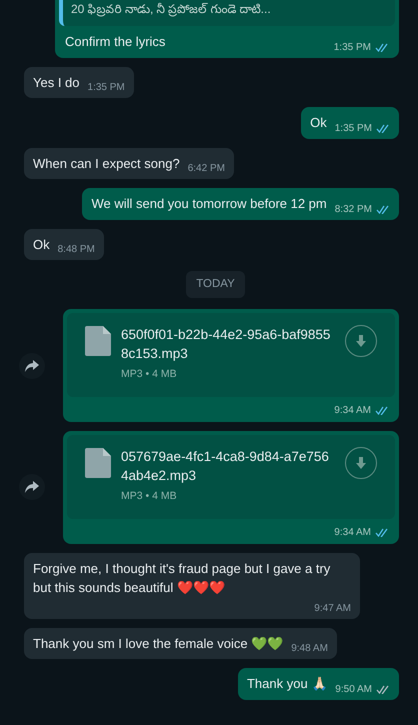 The width and height of the screenshot is (418, 725). I want to click on file-name: 650f0f01-b22b-44e2-95a6-baf98558c153.mp3, so click(226, 345).